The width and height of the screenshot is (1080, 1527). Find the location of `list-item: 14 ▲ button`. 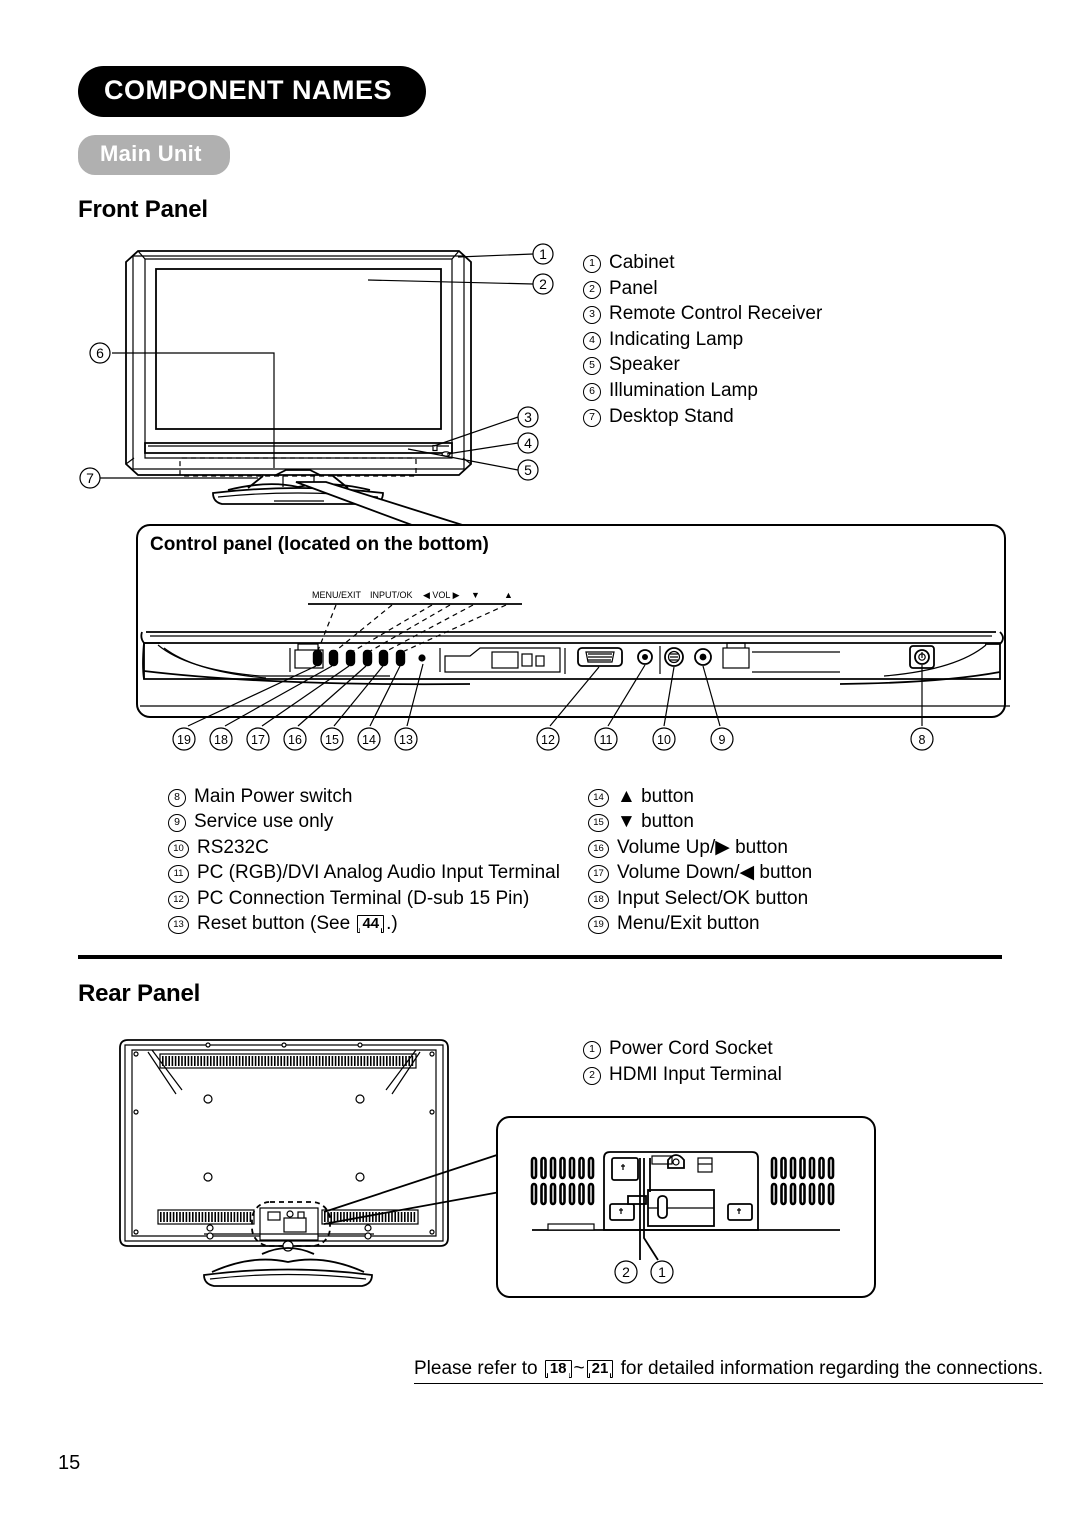

list-item: 14 ▲ button is located at coordinates (700, 796).